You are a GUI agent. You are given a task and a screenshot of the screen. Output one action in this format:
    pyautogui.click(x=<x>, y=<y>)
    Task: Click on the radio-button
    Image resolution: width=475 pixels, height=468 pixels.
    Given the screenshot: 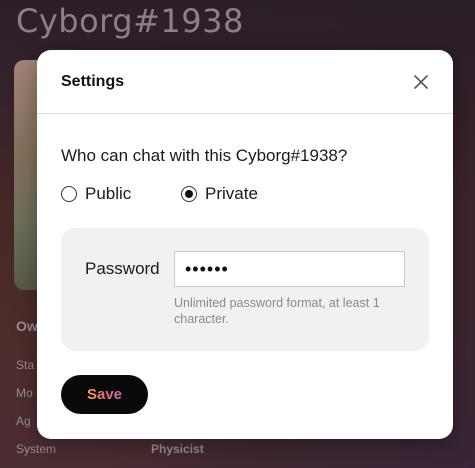 What is the action you would take?
    pyautogui.click(x=69, y=194)
    